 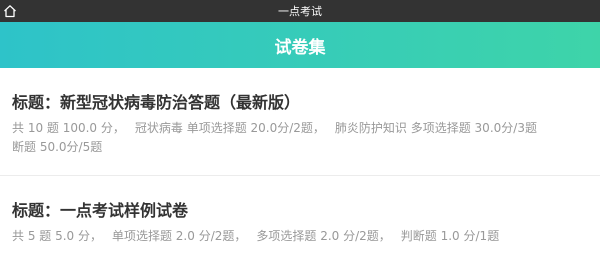 What do you see at coordinates (156, 102) in the screenshot?
I see `paper-title: 标题：新型冠状病毒防治答题（最新版）` at bounding box center [156, 102].